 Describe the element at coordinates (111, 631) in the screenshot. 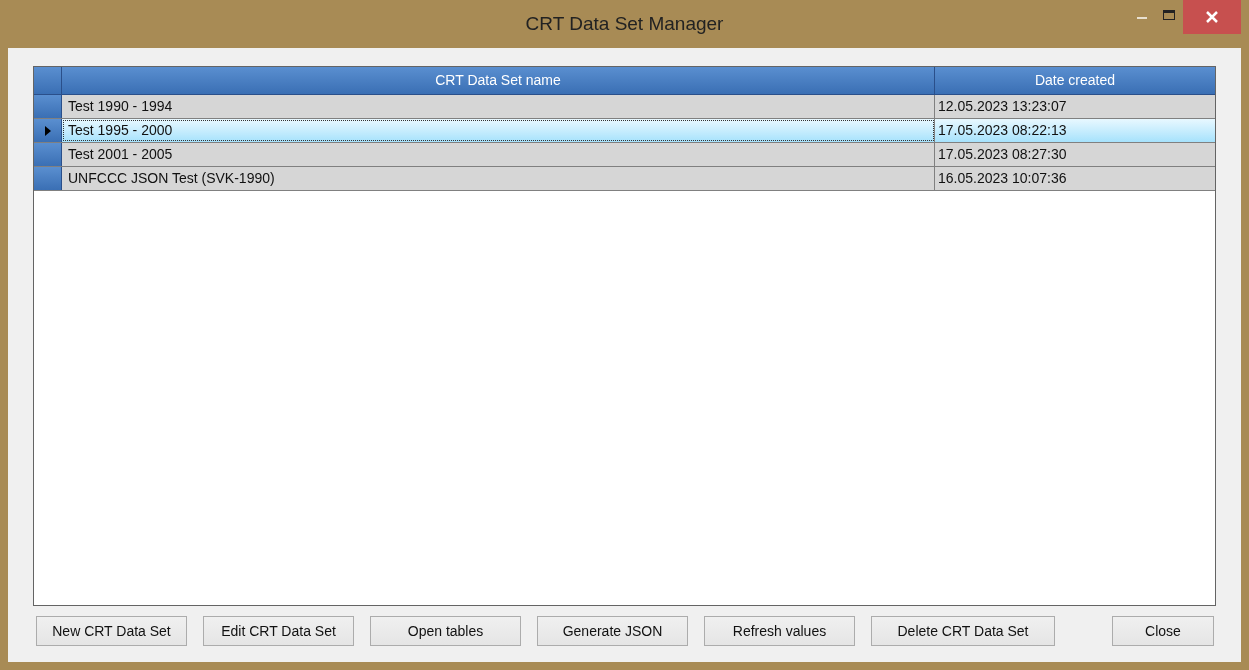

I see `action-button: New CRT Data Set` at that location.